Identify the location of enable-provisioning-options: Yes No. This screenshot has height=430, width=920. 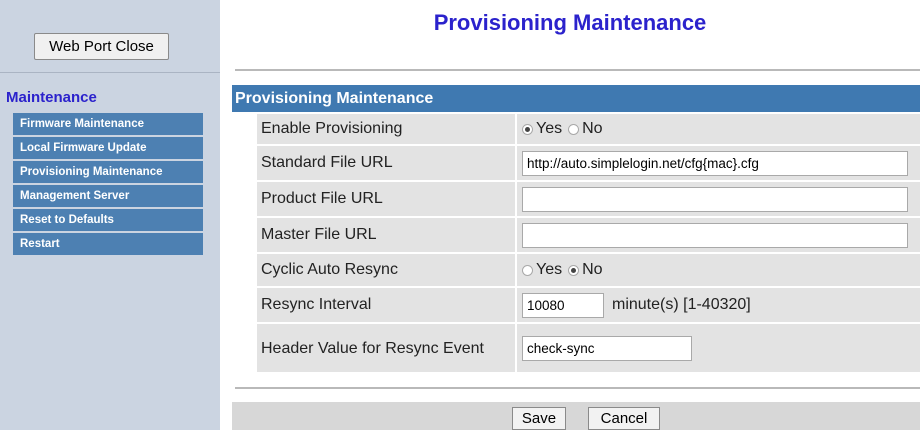
(718, 129).